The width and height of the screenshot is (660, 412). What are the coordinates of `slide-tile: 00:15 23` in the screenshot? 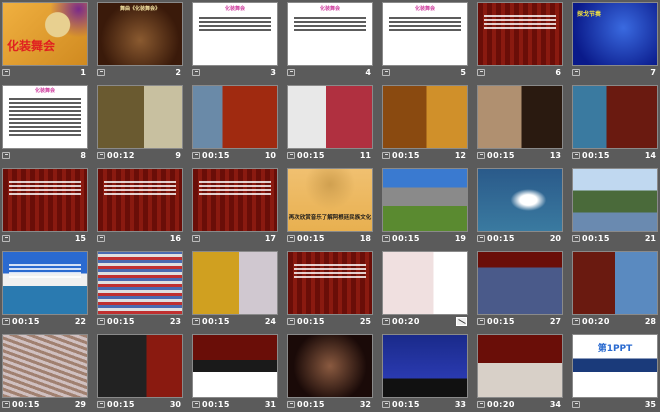 It's located at (140, 289).